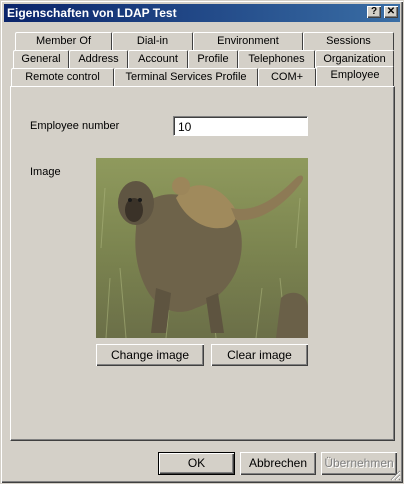 The width and height of the screenshot is (404, 484). What do you see at coordinates (152, 41) in the screenshot?
I see `tab-dial-in: Dial-in` at bounding box center [152, 41].